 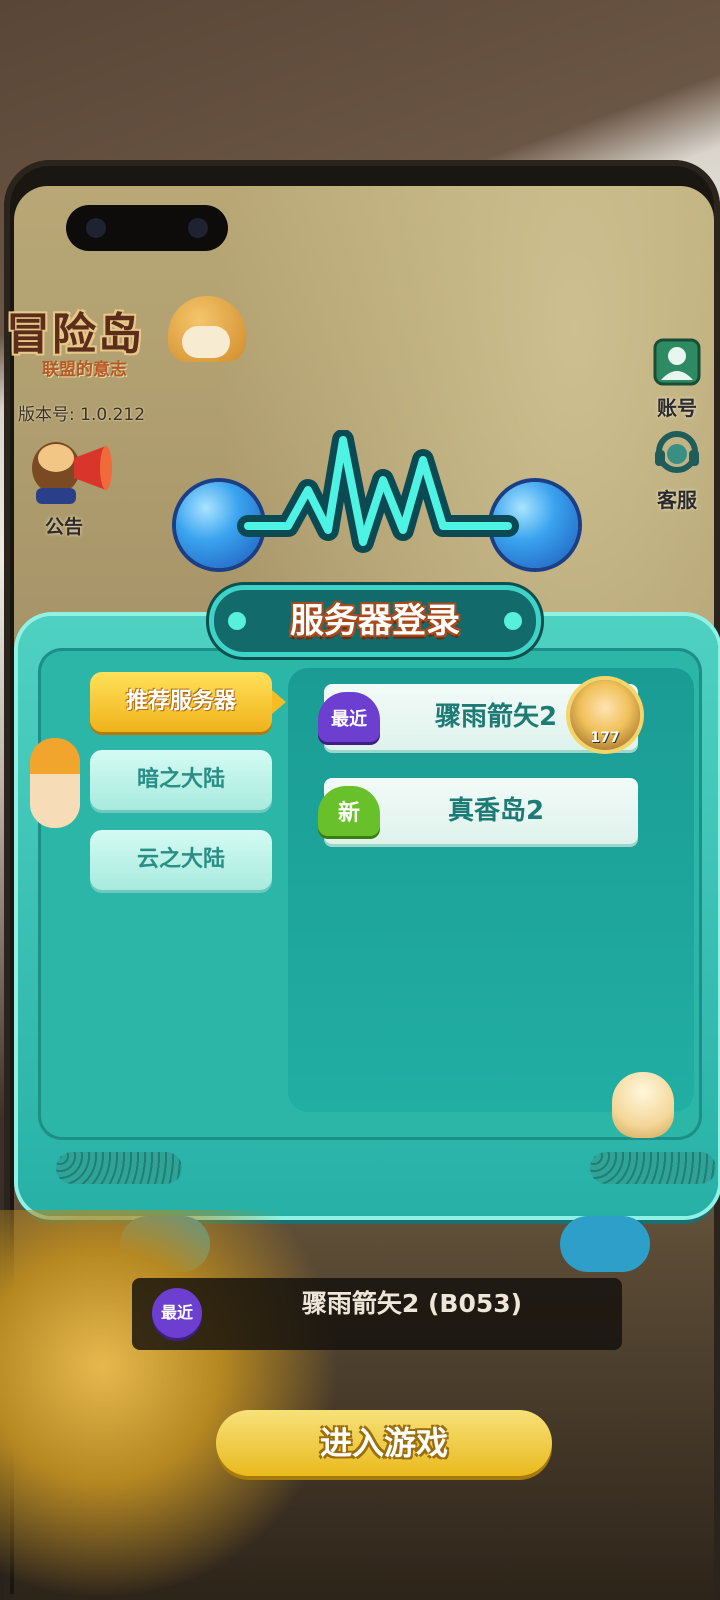 What do you see at coordinates (63, 527) in the screenshot?
I see `notice-label: 公告` at bounding box center [63, 527].